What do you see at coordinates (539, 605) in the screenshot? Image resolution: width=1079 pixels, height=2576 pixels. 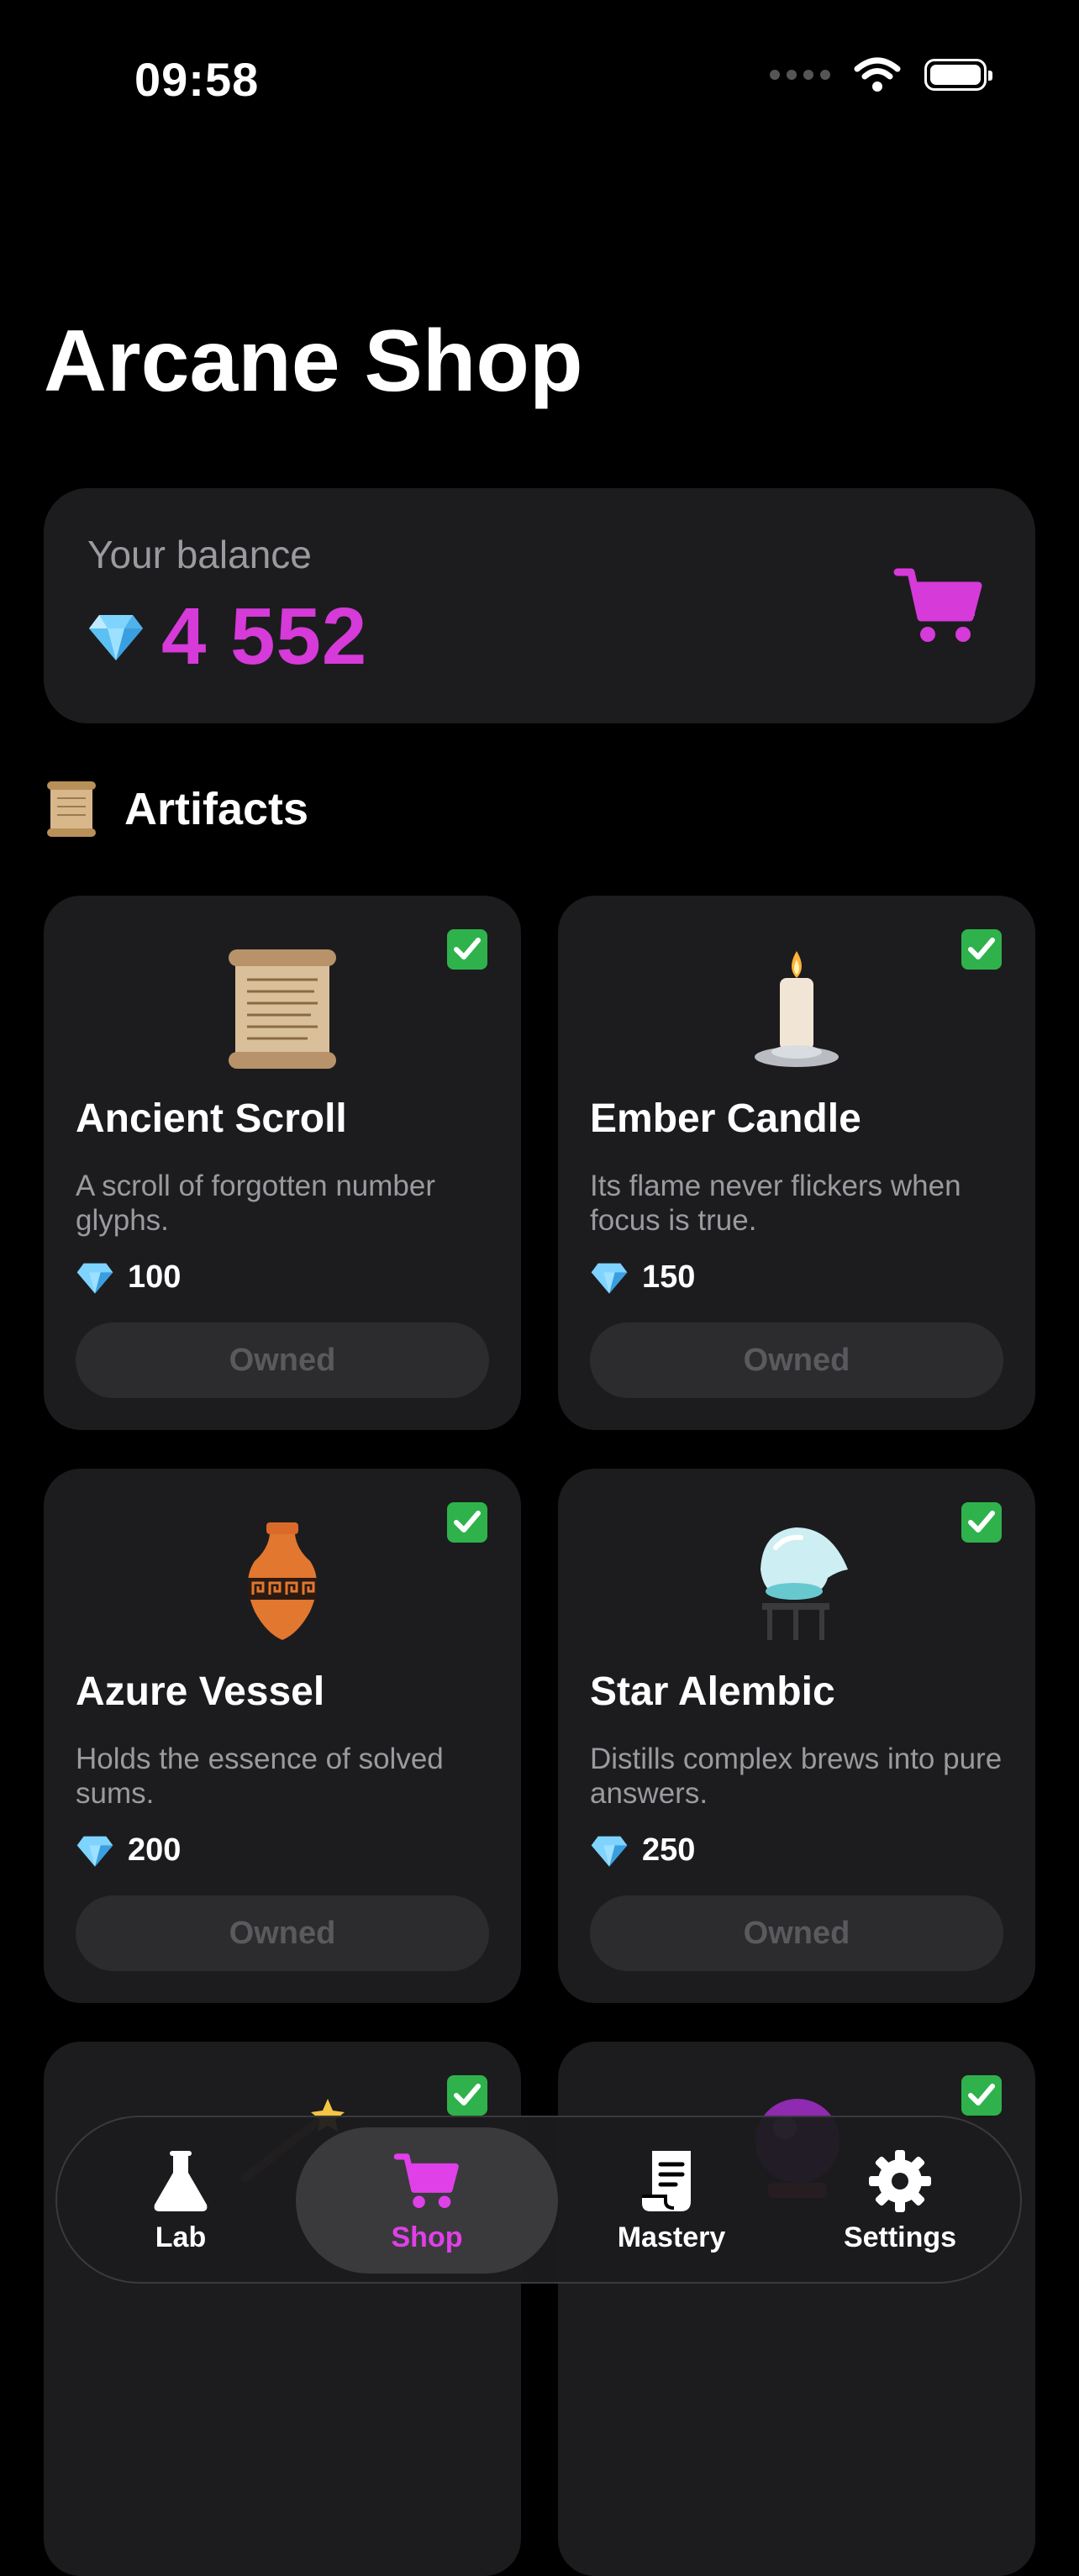 I see `balance-card: Your balance 4 552` at bounding box center [539, 605].